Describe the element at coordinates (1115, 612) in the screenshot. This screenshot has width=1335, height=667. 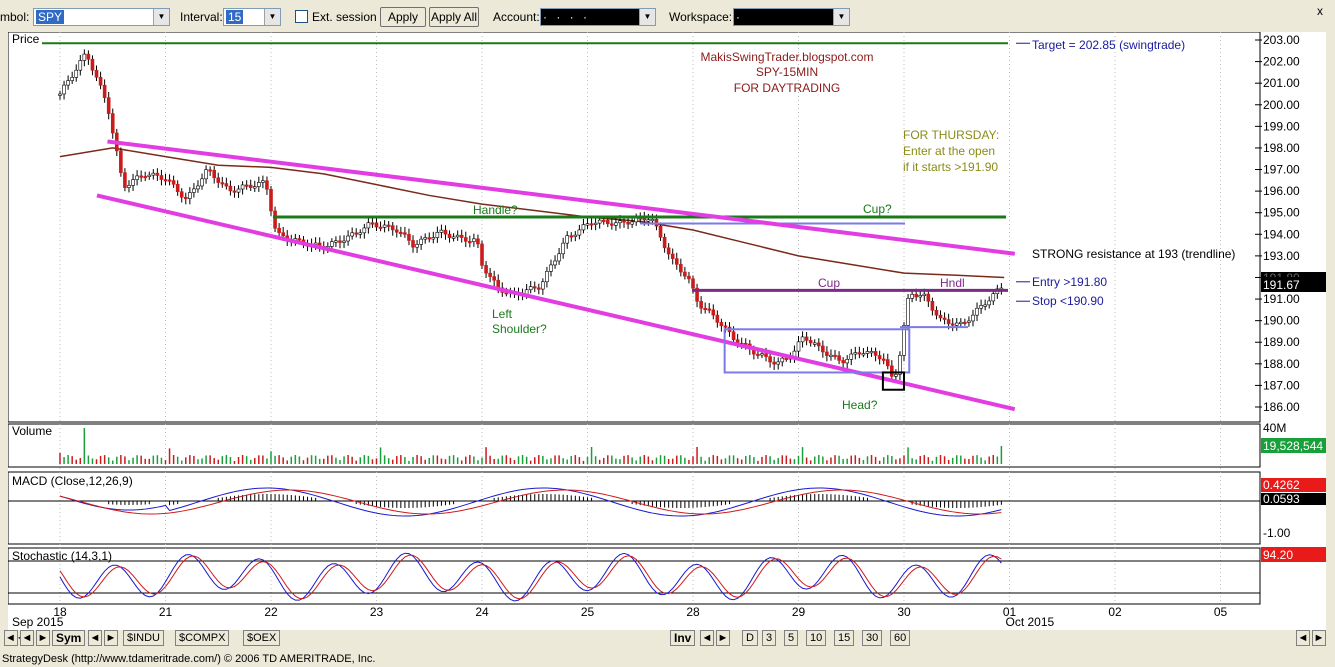
I see `x-tick-label: 02` at that location.